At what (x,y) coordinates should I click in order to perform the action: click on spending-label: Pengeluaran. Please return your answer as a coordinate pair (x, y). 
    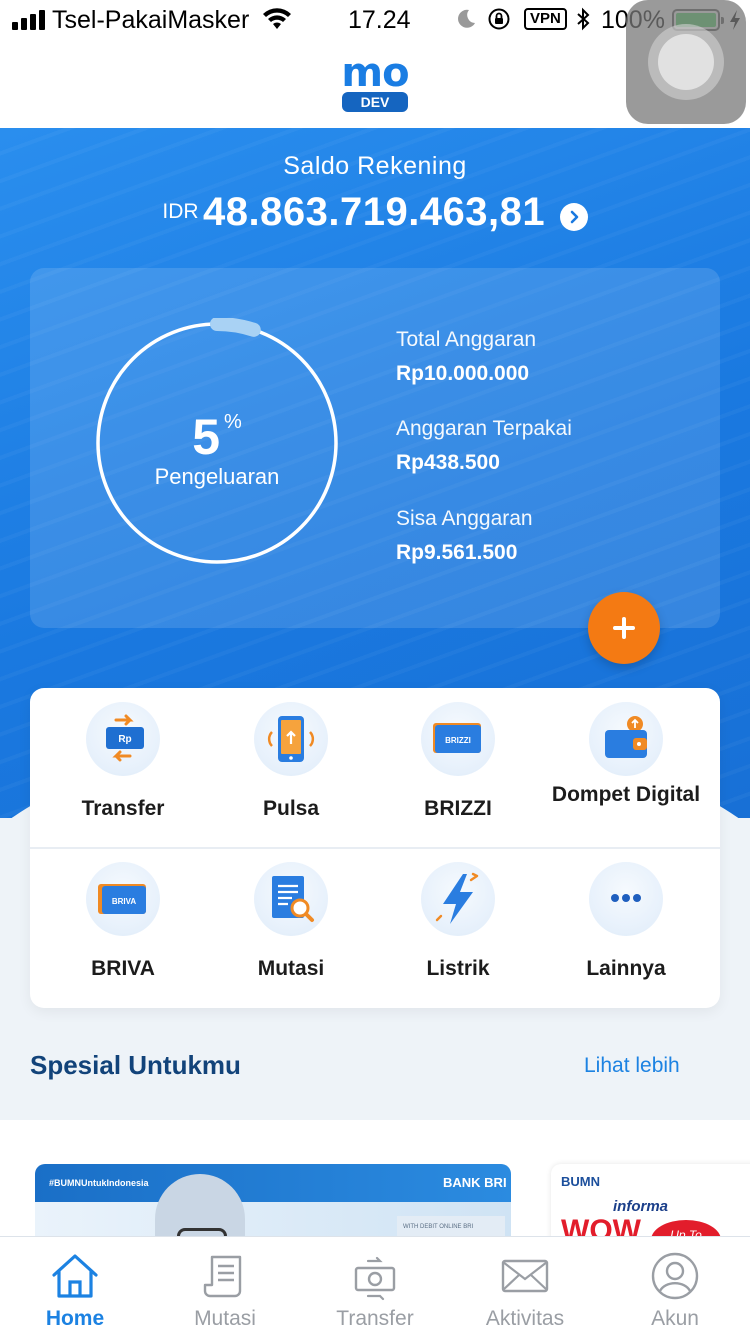
    Looking at the image, I should click on (217, 476).